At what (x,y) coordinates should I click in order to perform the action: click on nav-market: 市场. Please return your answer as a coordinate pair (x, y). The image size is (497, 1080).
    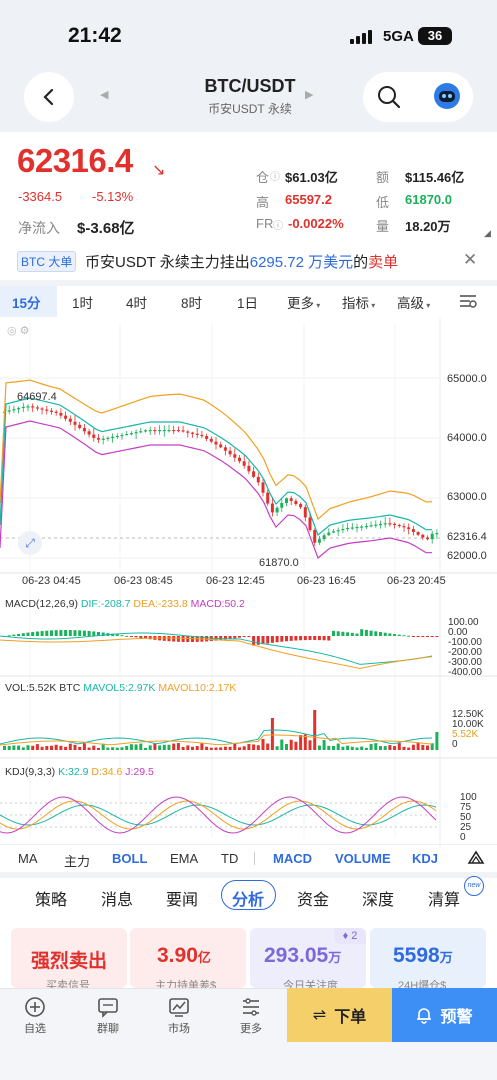
    Looking at the image, I should click on (179, 1028).